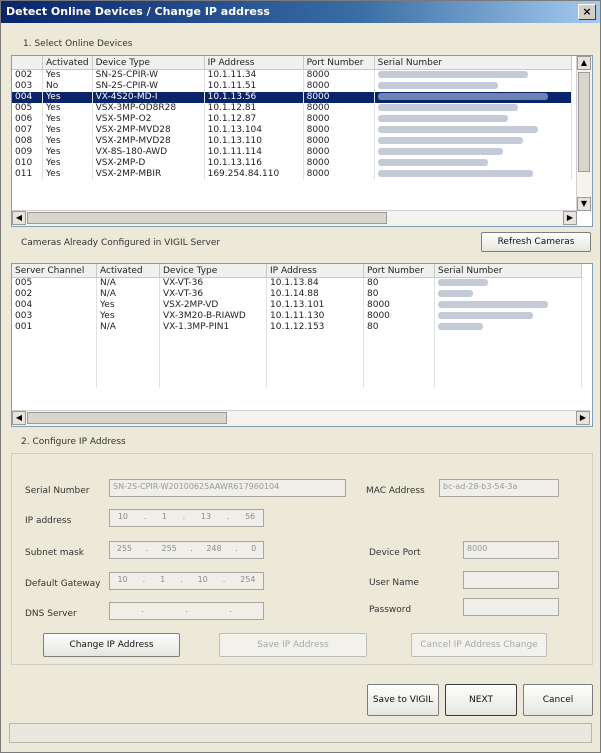  What do you see at coordinates (293, 645) in the screenshot?
I see `save-ip-address-button: Save IP Address` at bounding box center [293, 645].